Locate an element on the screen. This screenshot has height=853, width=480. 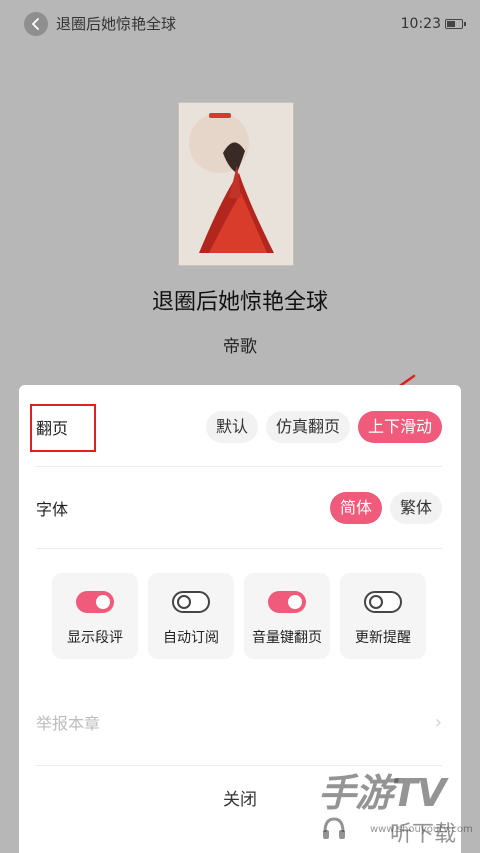
top-bar: 退圈后她惊艳全球 10:23 is located at coordinates (240, 24).